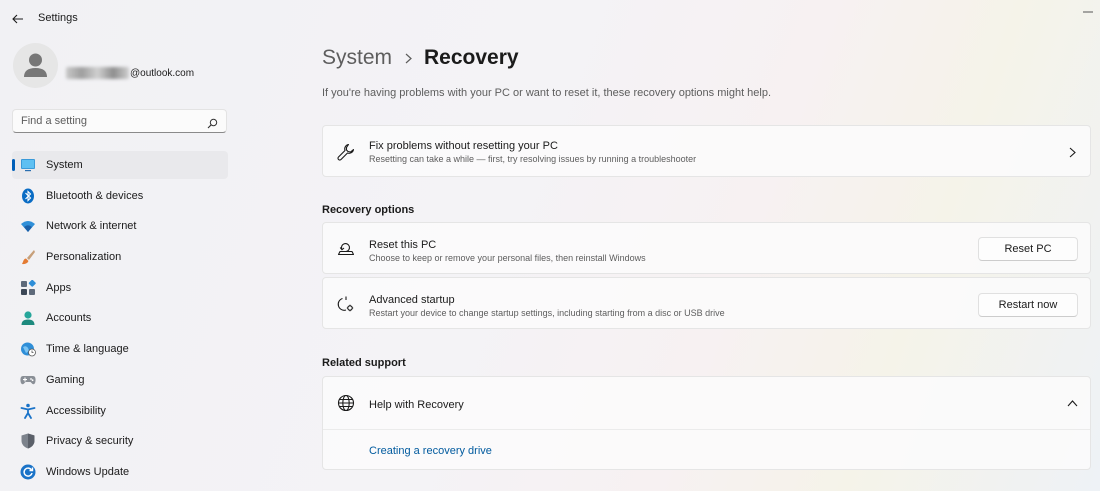  Describe the element at coordinates (28, 411) in the screenshot. I see `accessibility-icon` at that location.